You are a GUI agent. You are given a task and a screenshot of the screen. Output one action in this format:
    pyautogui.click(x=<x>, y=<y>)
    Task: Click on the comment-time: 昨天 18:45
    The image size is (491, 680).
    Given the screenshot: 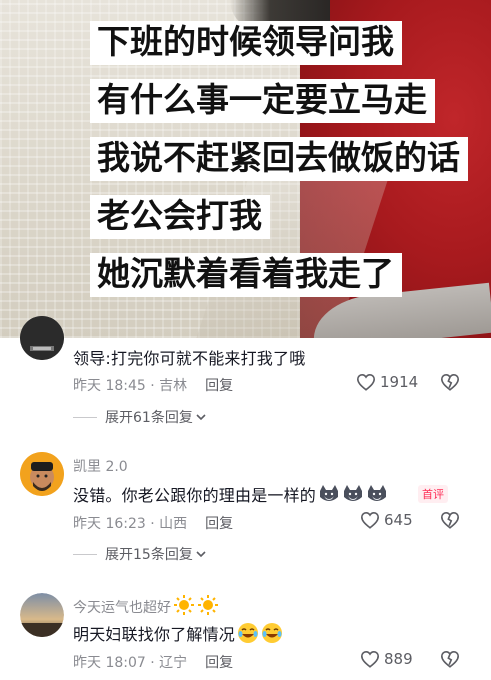 What is the action you would take?
    pyautogui.click(x=109, y=386)
    